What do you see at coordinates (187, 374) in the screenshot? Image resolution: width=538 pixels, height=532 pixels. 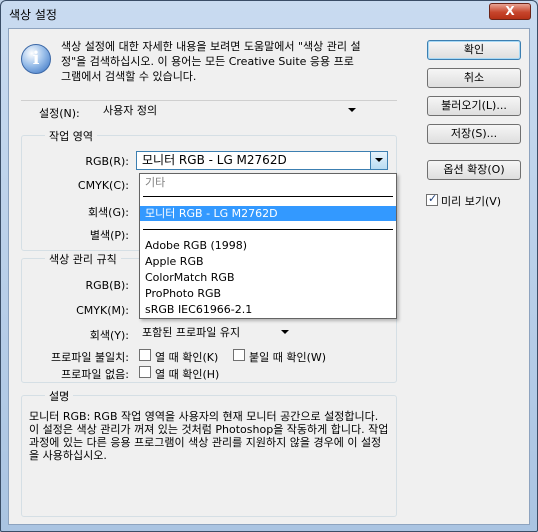 I see `missing-open-label: 열 때 확인(H)` at bounding box center [187, 374].